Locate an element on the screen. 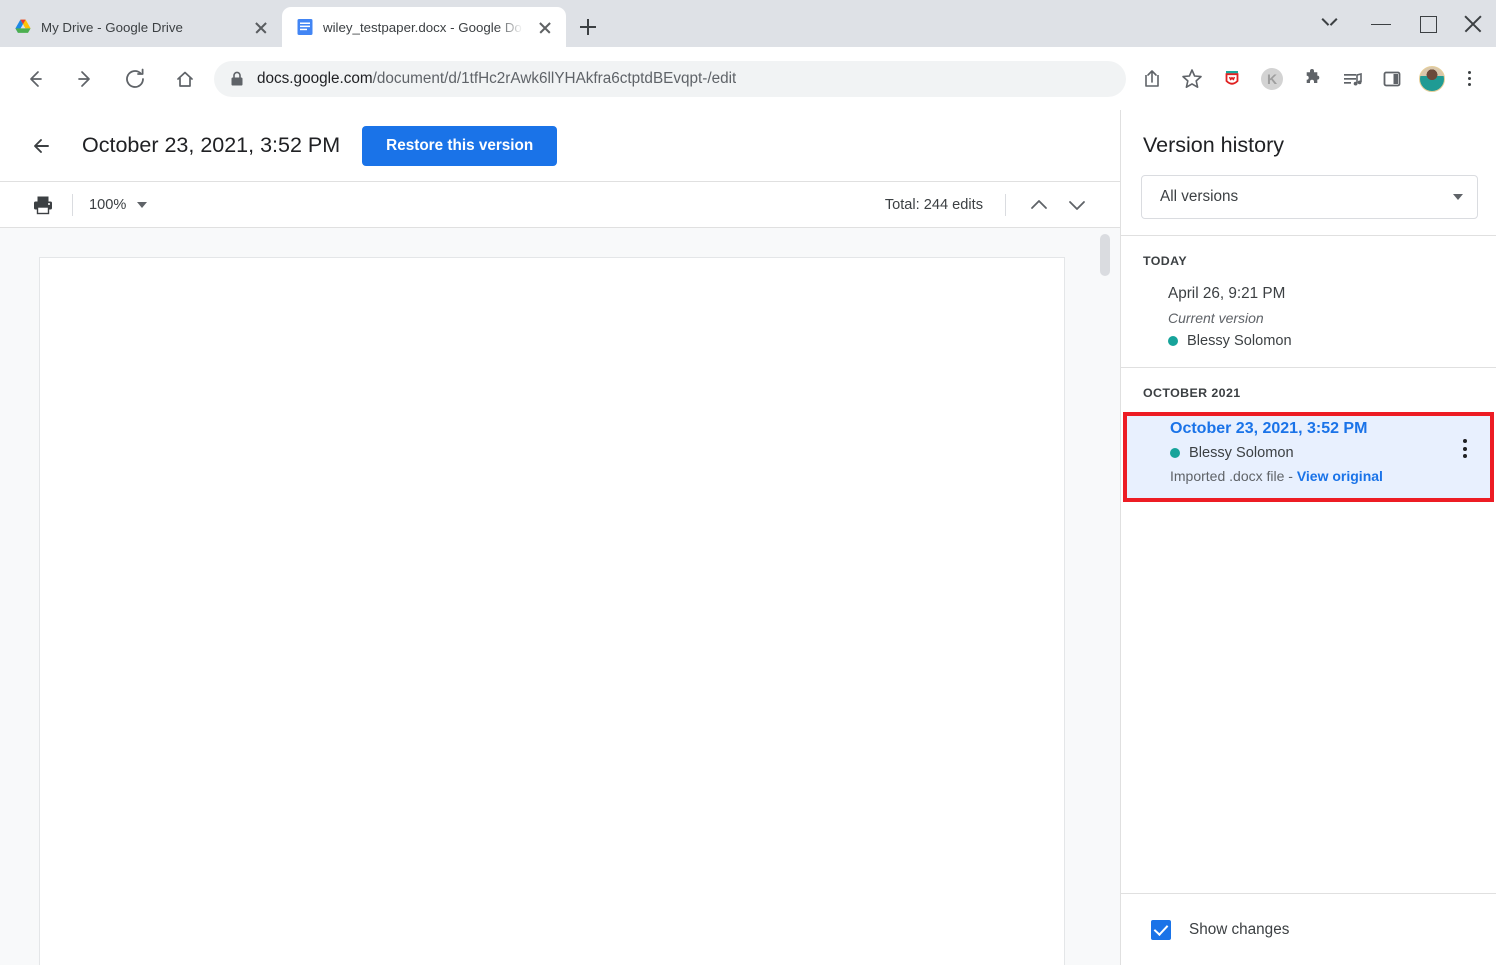 Image resolution: width=1496 pixels, height=965 pixels. version-view-subbar: 100% Total: 244 edits is located at coordinates (560, 204).